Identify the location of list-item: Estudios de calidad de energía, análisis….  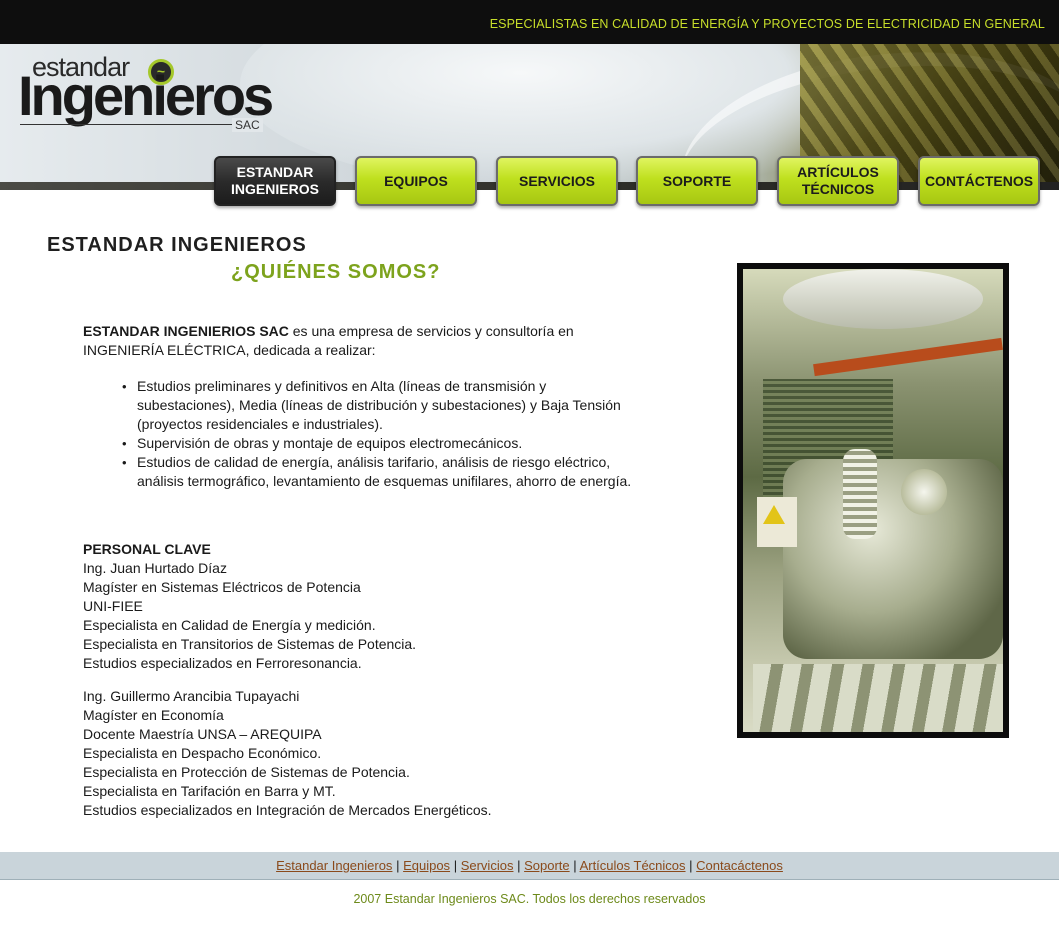
(402, 472).